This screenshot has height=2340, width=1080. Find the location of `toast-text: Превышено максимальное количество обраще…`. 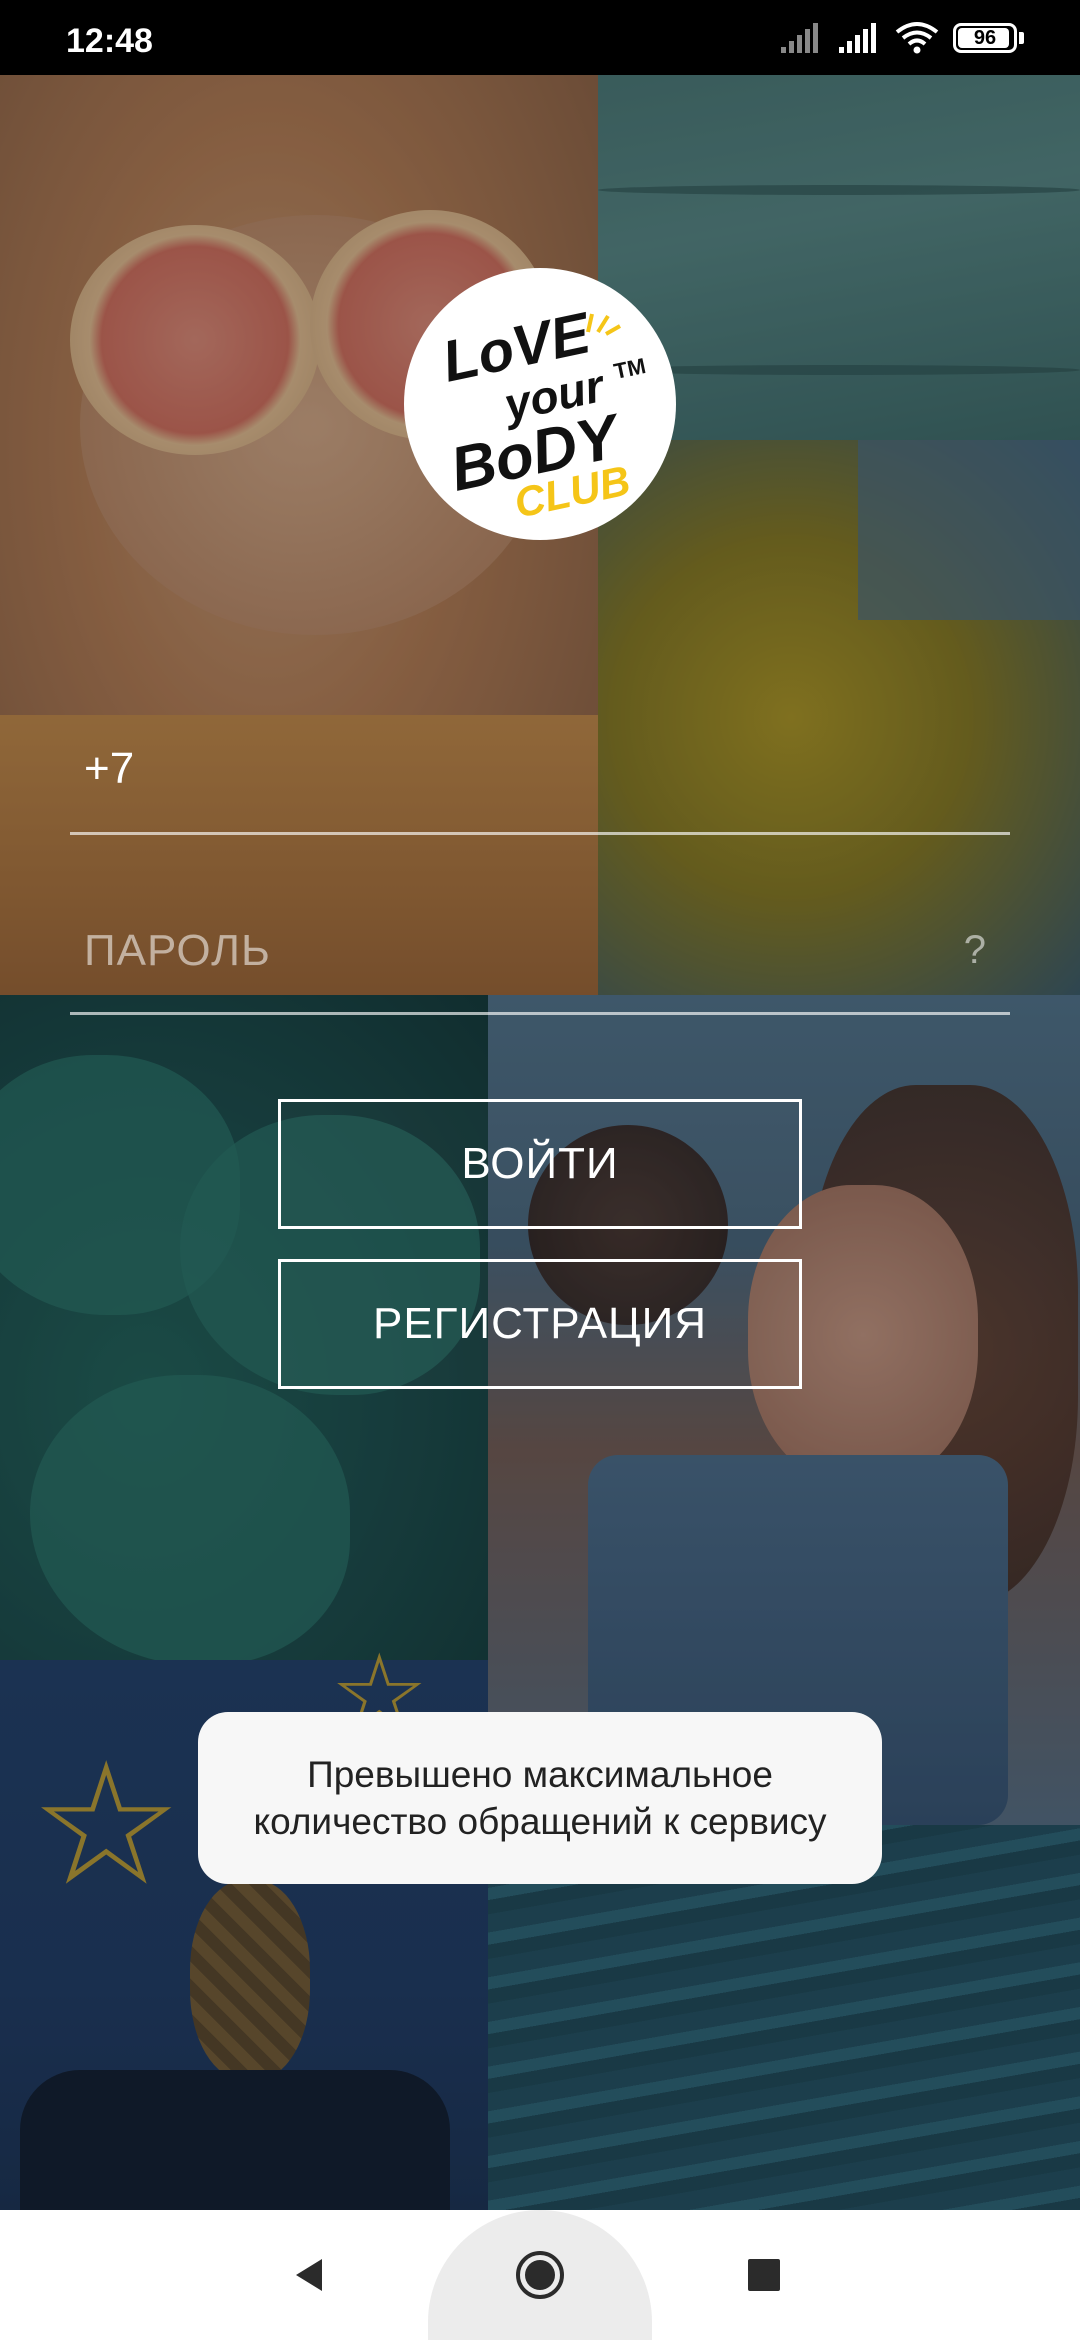

toast-text: Превышено максимальное количество обраще… is located at coordinates (540, 1798).